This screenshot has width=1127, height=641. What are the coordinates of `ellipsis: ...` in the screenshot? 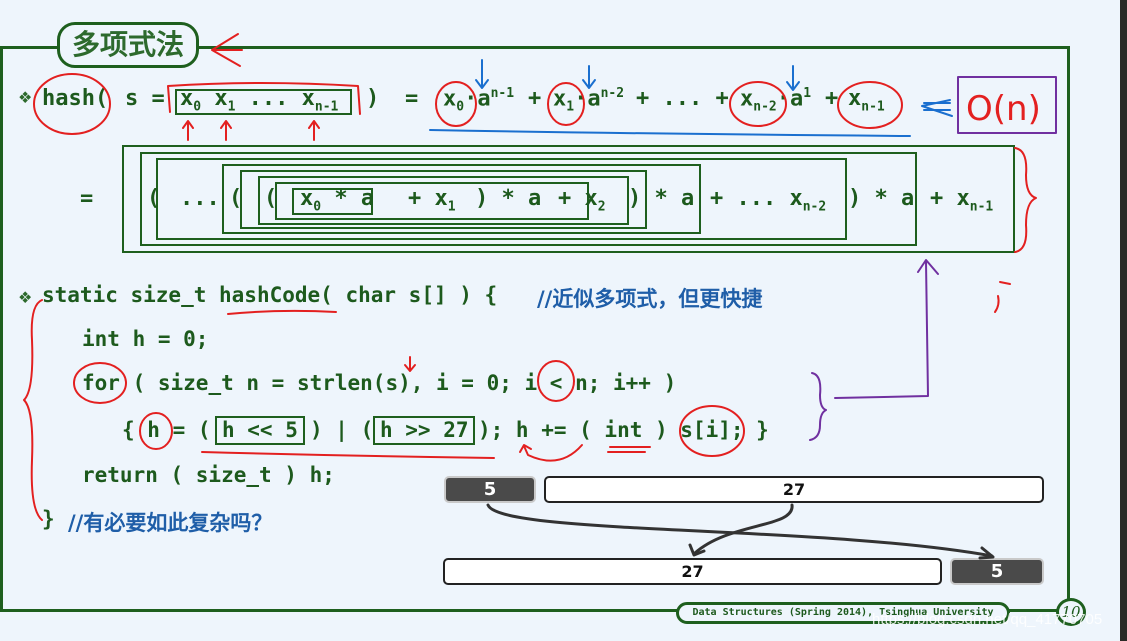 It's located at (200, 198).